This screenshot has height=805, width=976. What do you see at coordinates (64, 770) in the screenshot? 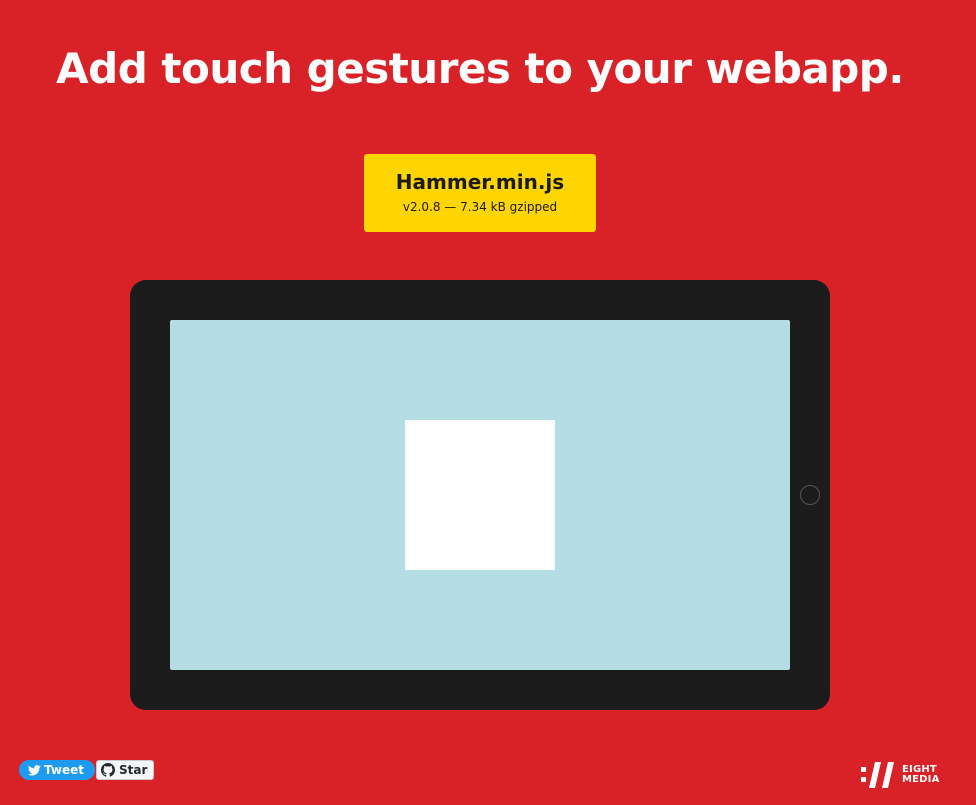
I see `tweet-label: Tweet` at bounding box center [64, 770].